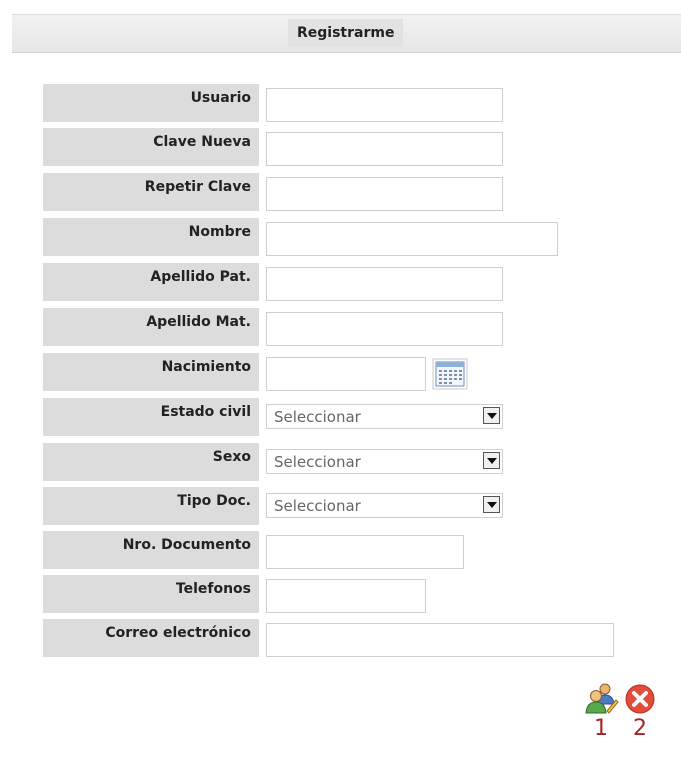 The width and height of the screenshot is (681, 760). Describe the element at coordinates (151, 462) in the screenshot. I see `label-cell: Sexo` at that location.